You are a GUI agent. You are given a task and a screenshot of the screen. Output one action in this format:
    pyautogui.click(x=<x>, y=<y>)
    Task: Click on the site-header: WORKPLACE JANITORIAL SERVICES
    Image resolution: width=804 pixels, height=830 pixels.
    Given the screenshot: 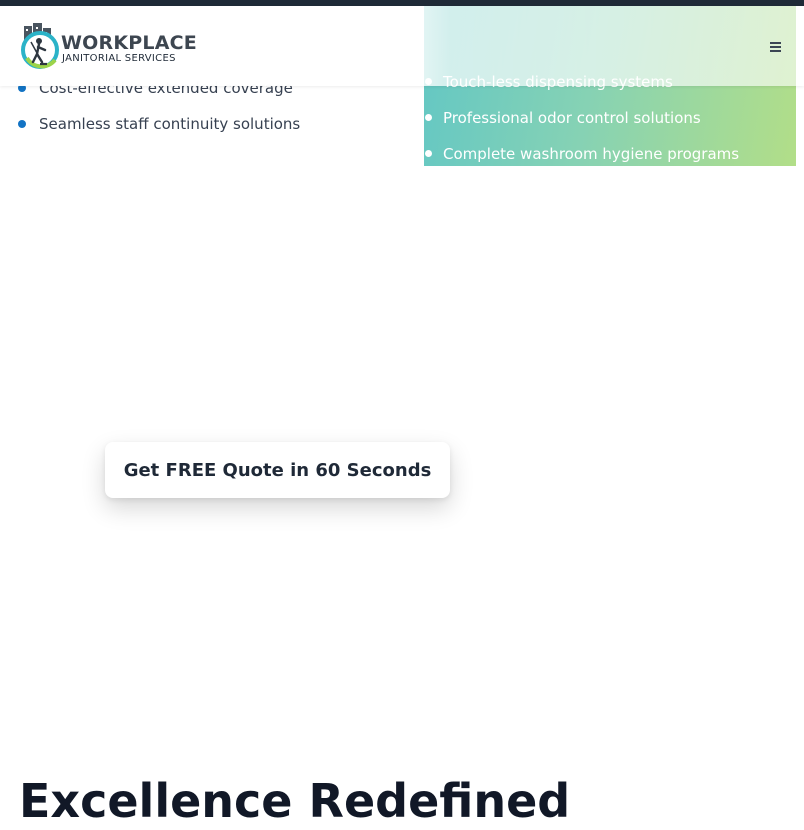 What is the action you would take?
    pyautogui.click(x=402, y=46)
    